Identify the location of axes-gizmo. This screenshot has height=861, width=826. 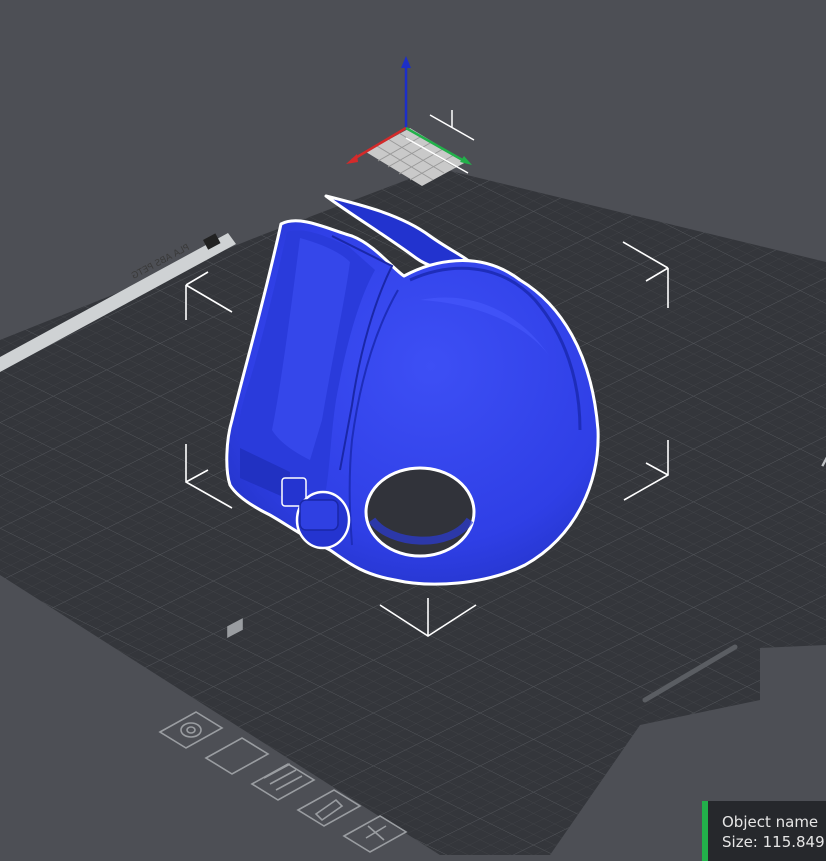
(410, 121).